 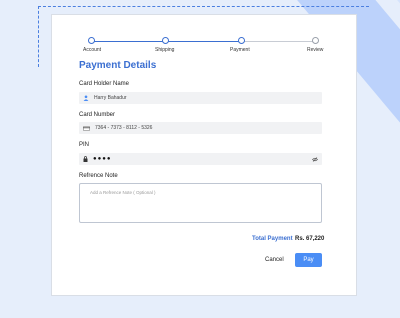 I want to click on card-holder-value: Harry Bahadur, so click(x=110, y=98).